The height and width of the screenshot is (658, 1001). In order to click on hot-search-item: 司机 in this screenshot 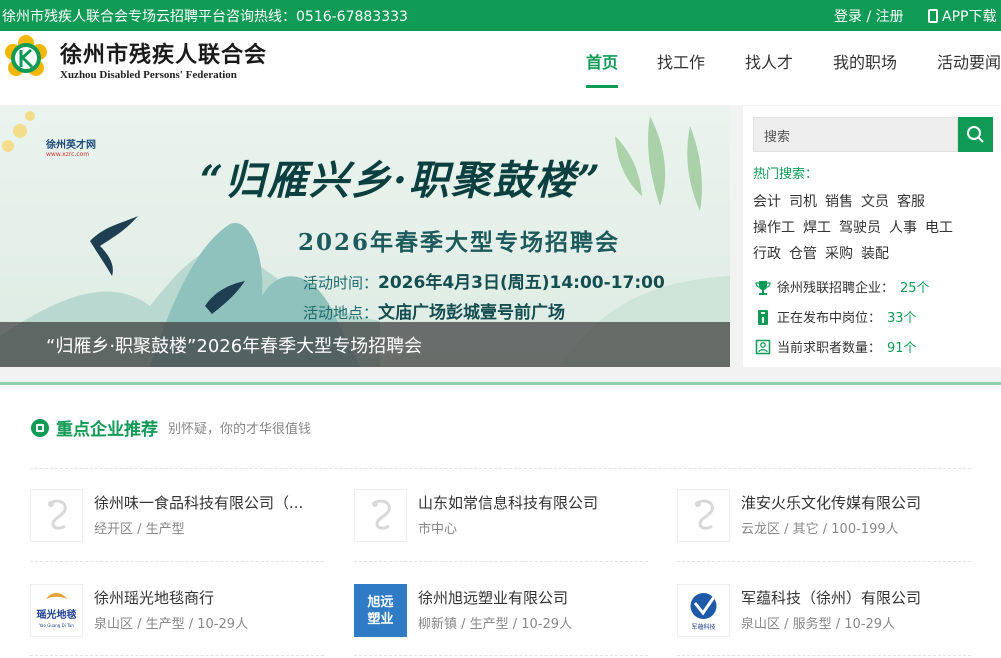, I will do `click(803, 202)`.